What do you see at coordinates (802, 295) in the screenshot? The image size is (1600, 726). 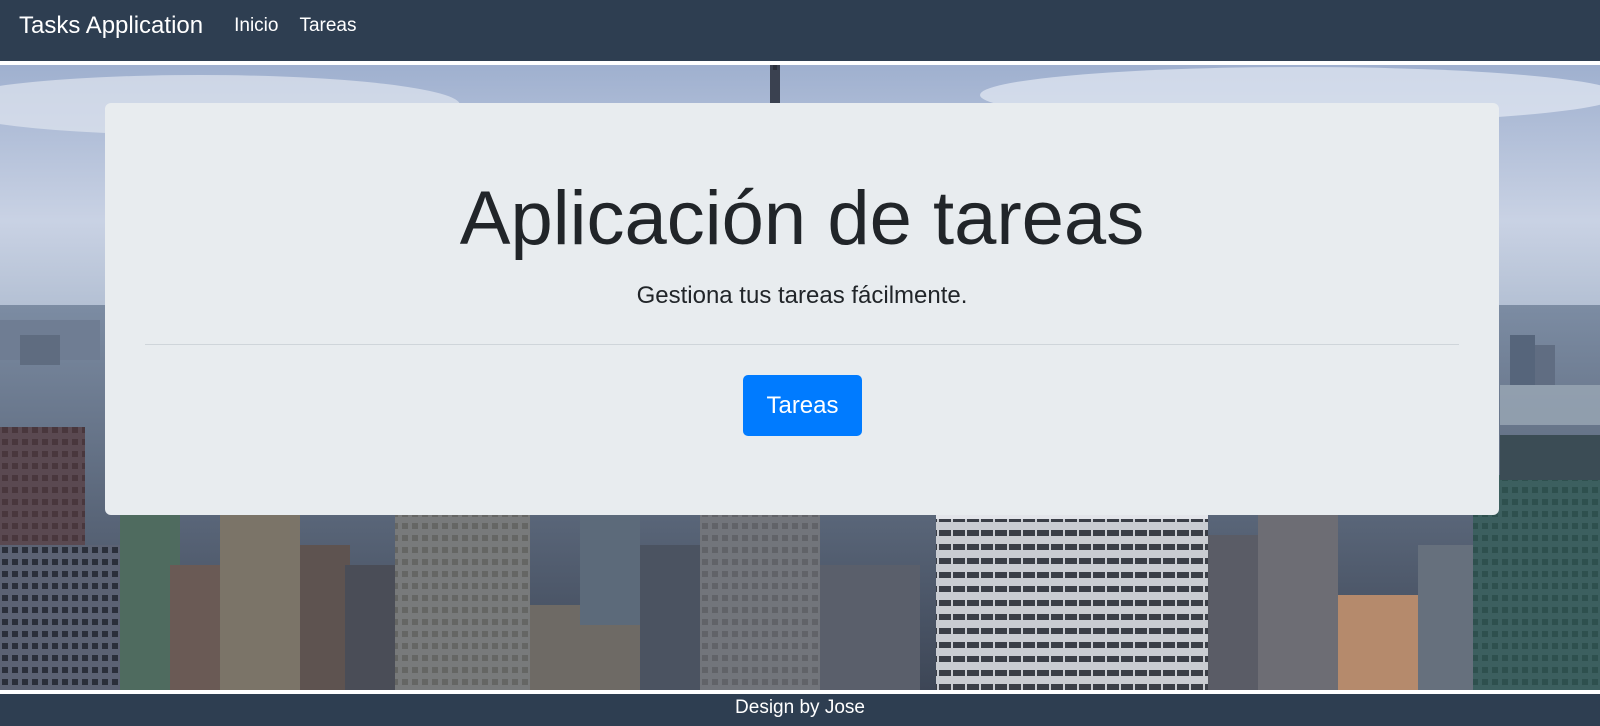 I see `page-subtitle: Gestiona tus tareas fácilmente.` at bounding box center [802, 295].